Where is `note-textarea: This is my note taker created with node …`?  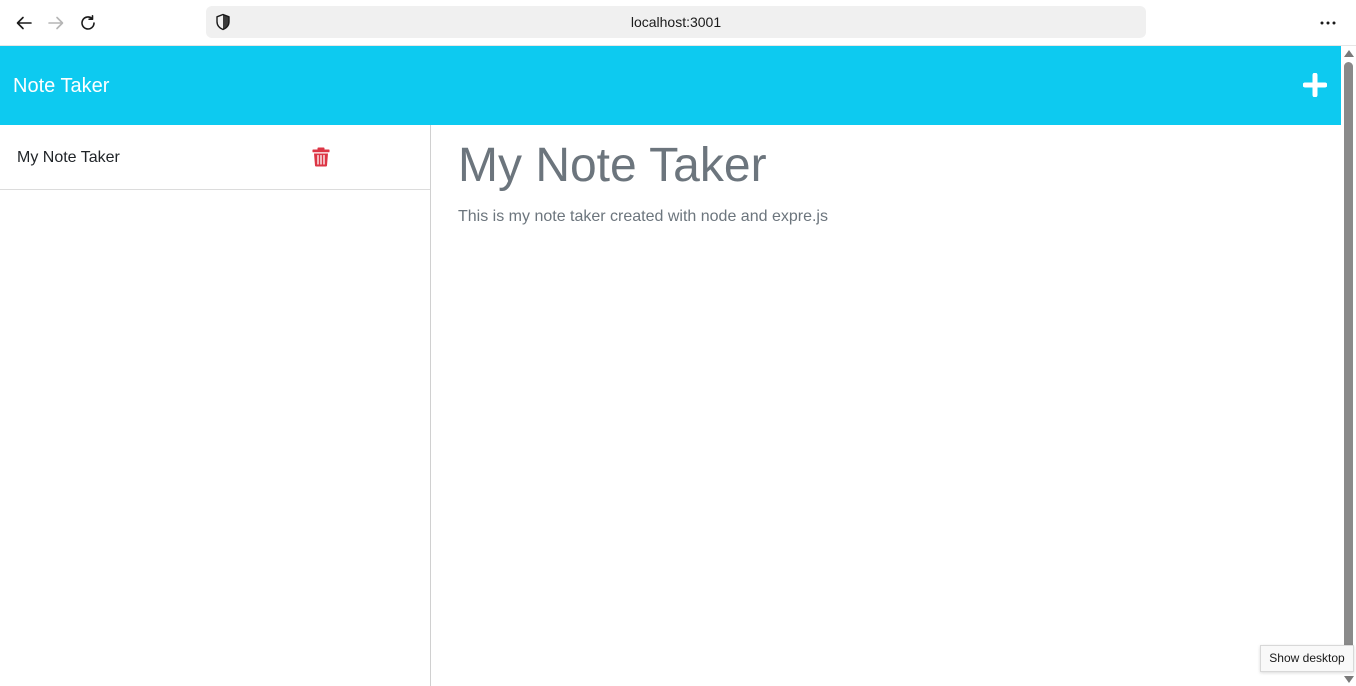
note-textarea: This is my note taker created with node … is located at coordinates (888, 217).